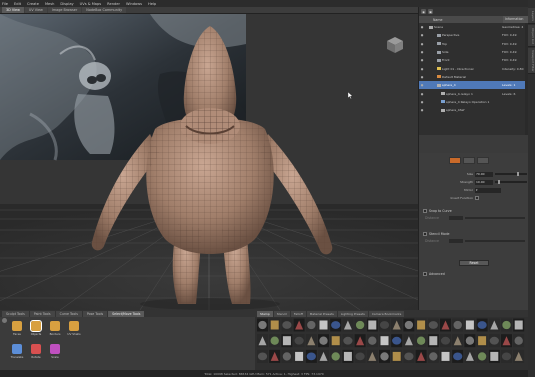  I want to click on reset-button: Reset, so click(474, 263).